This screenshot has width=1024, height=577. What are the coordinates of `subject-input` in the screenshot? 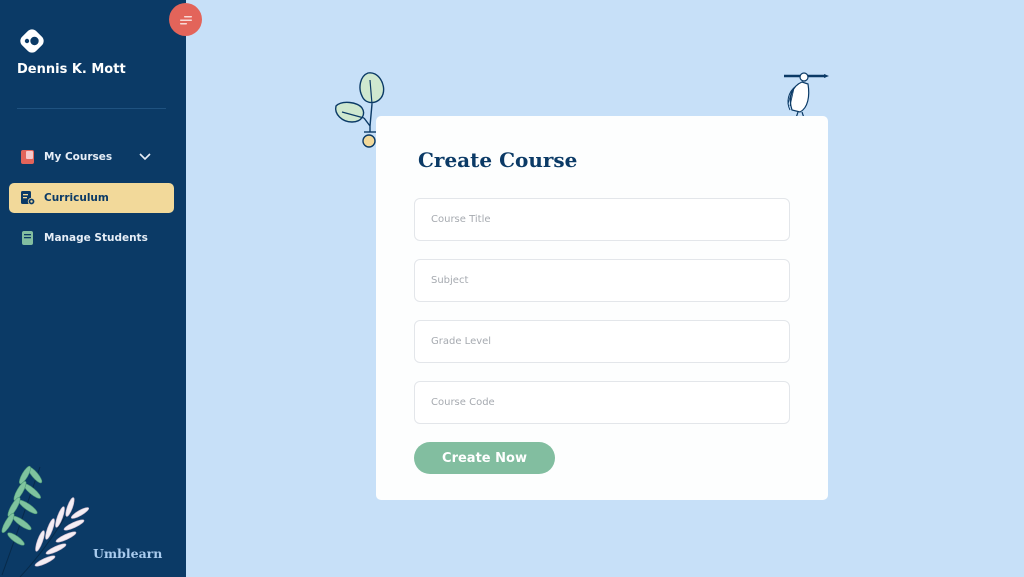 It's located at (602, 280).